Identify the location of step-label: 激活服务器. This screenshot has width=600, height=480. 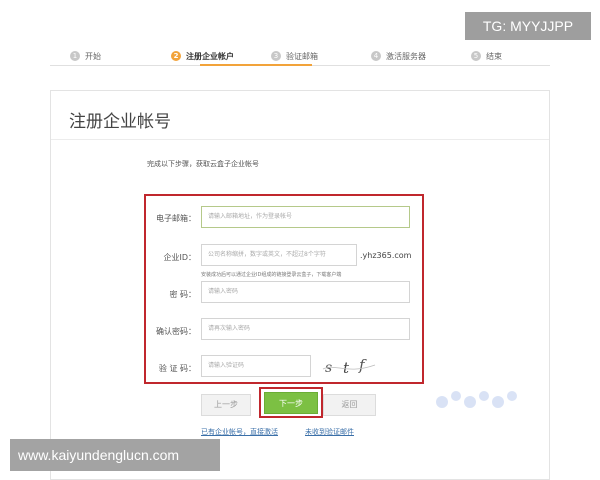
(406, 56).